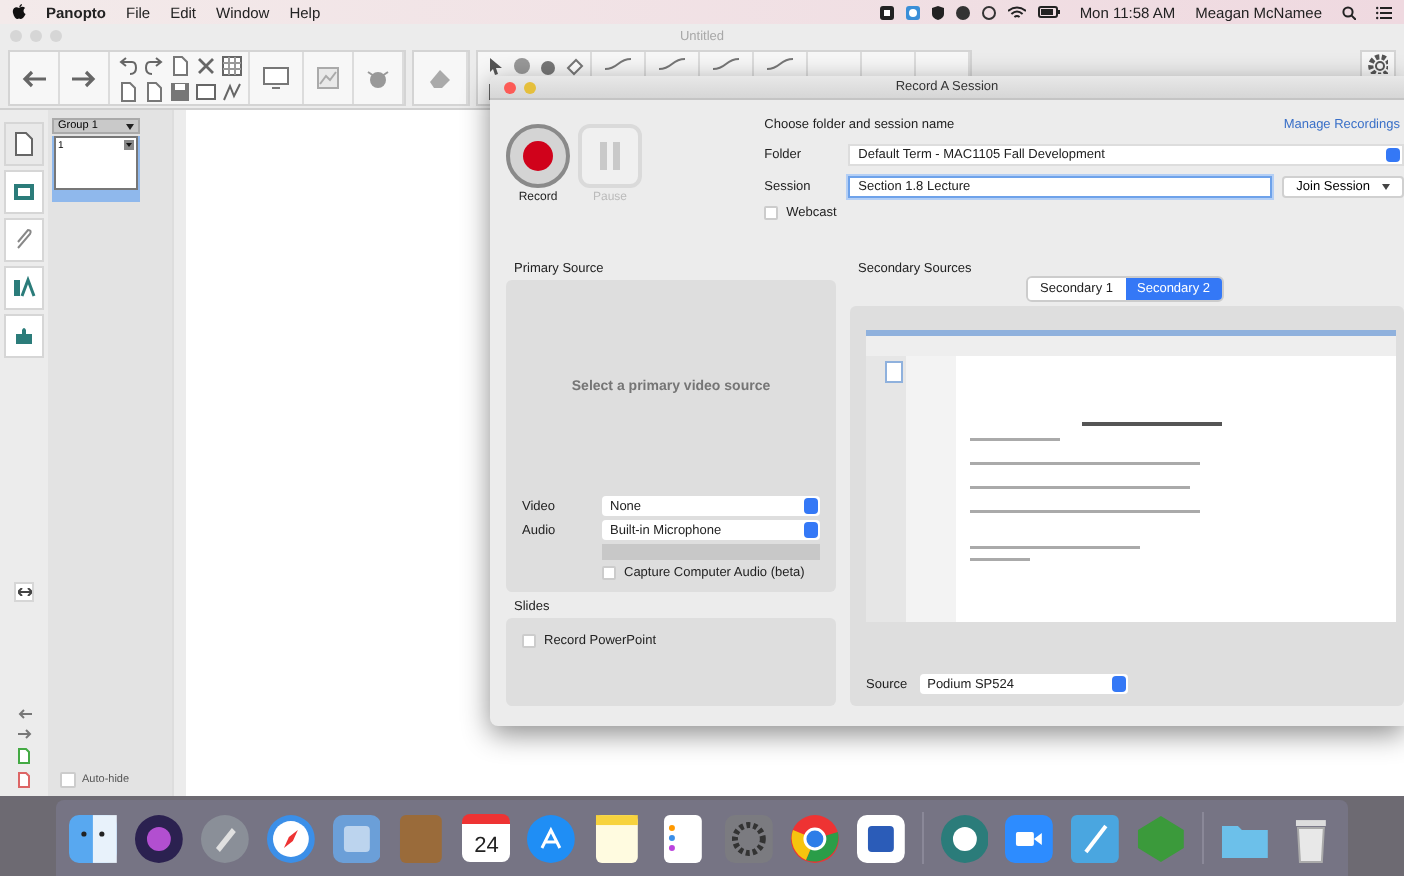 The image size is (1404, 876). I want to click on video-camera-icon, so click(1029, 838).